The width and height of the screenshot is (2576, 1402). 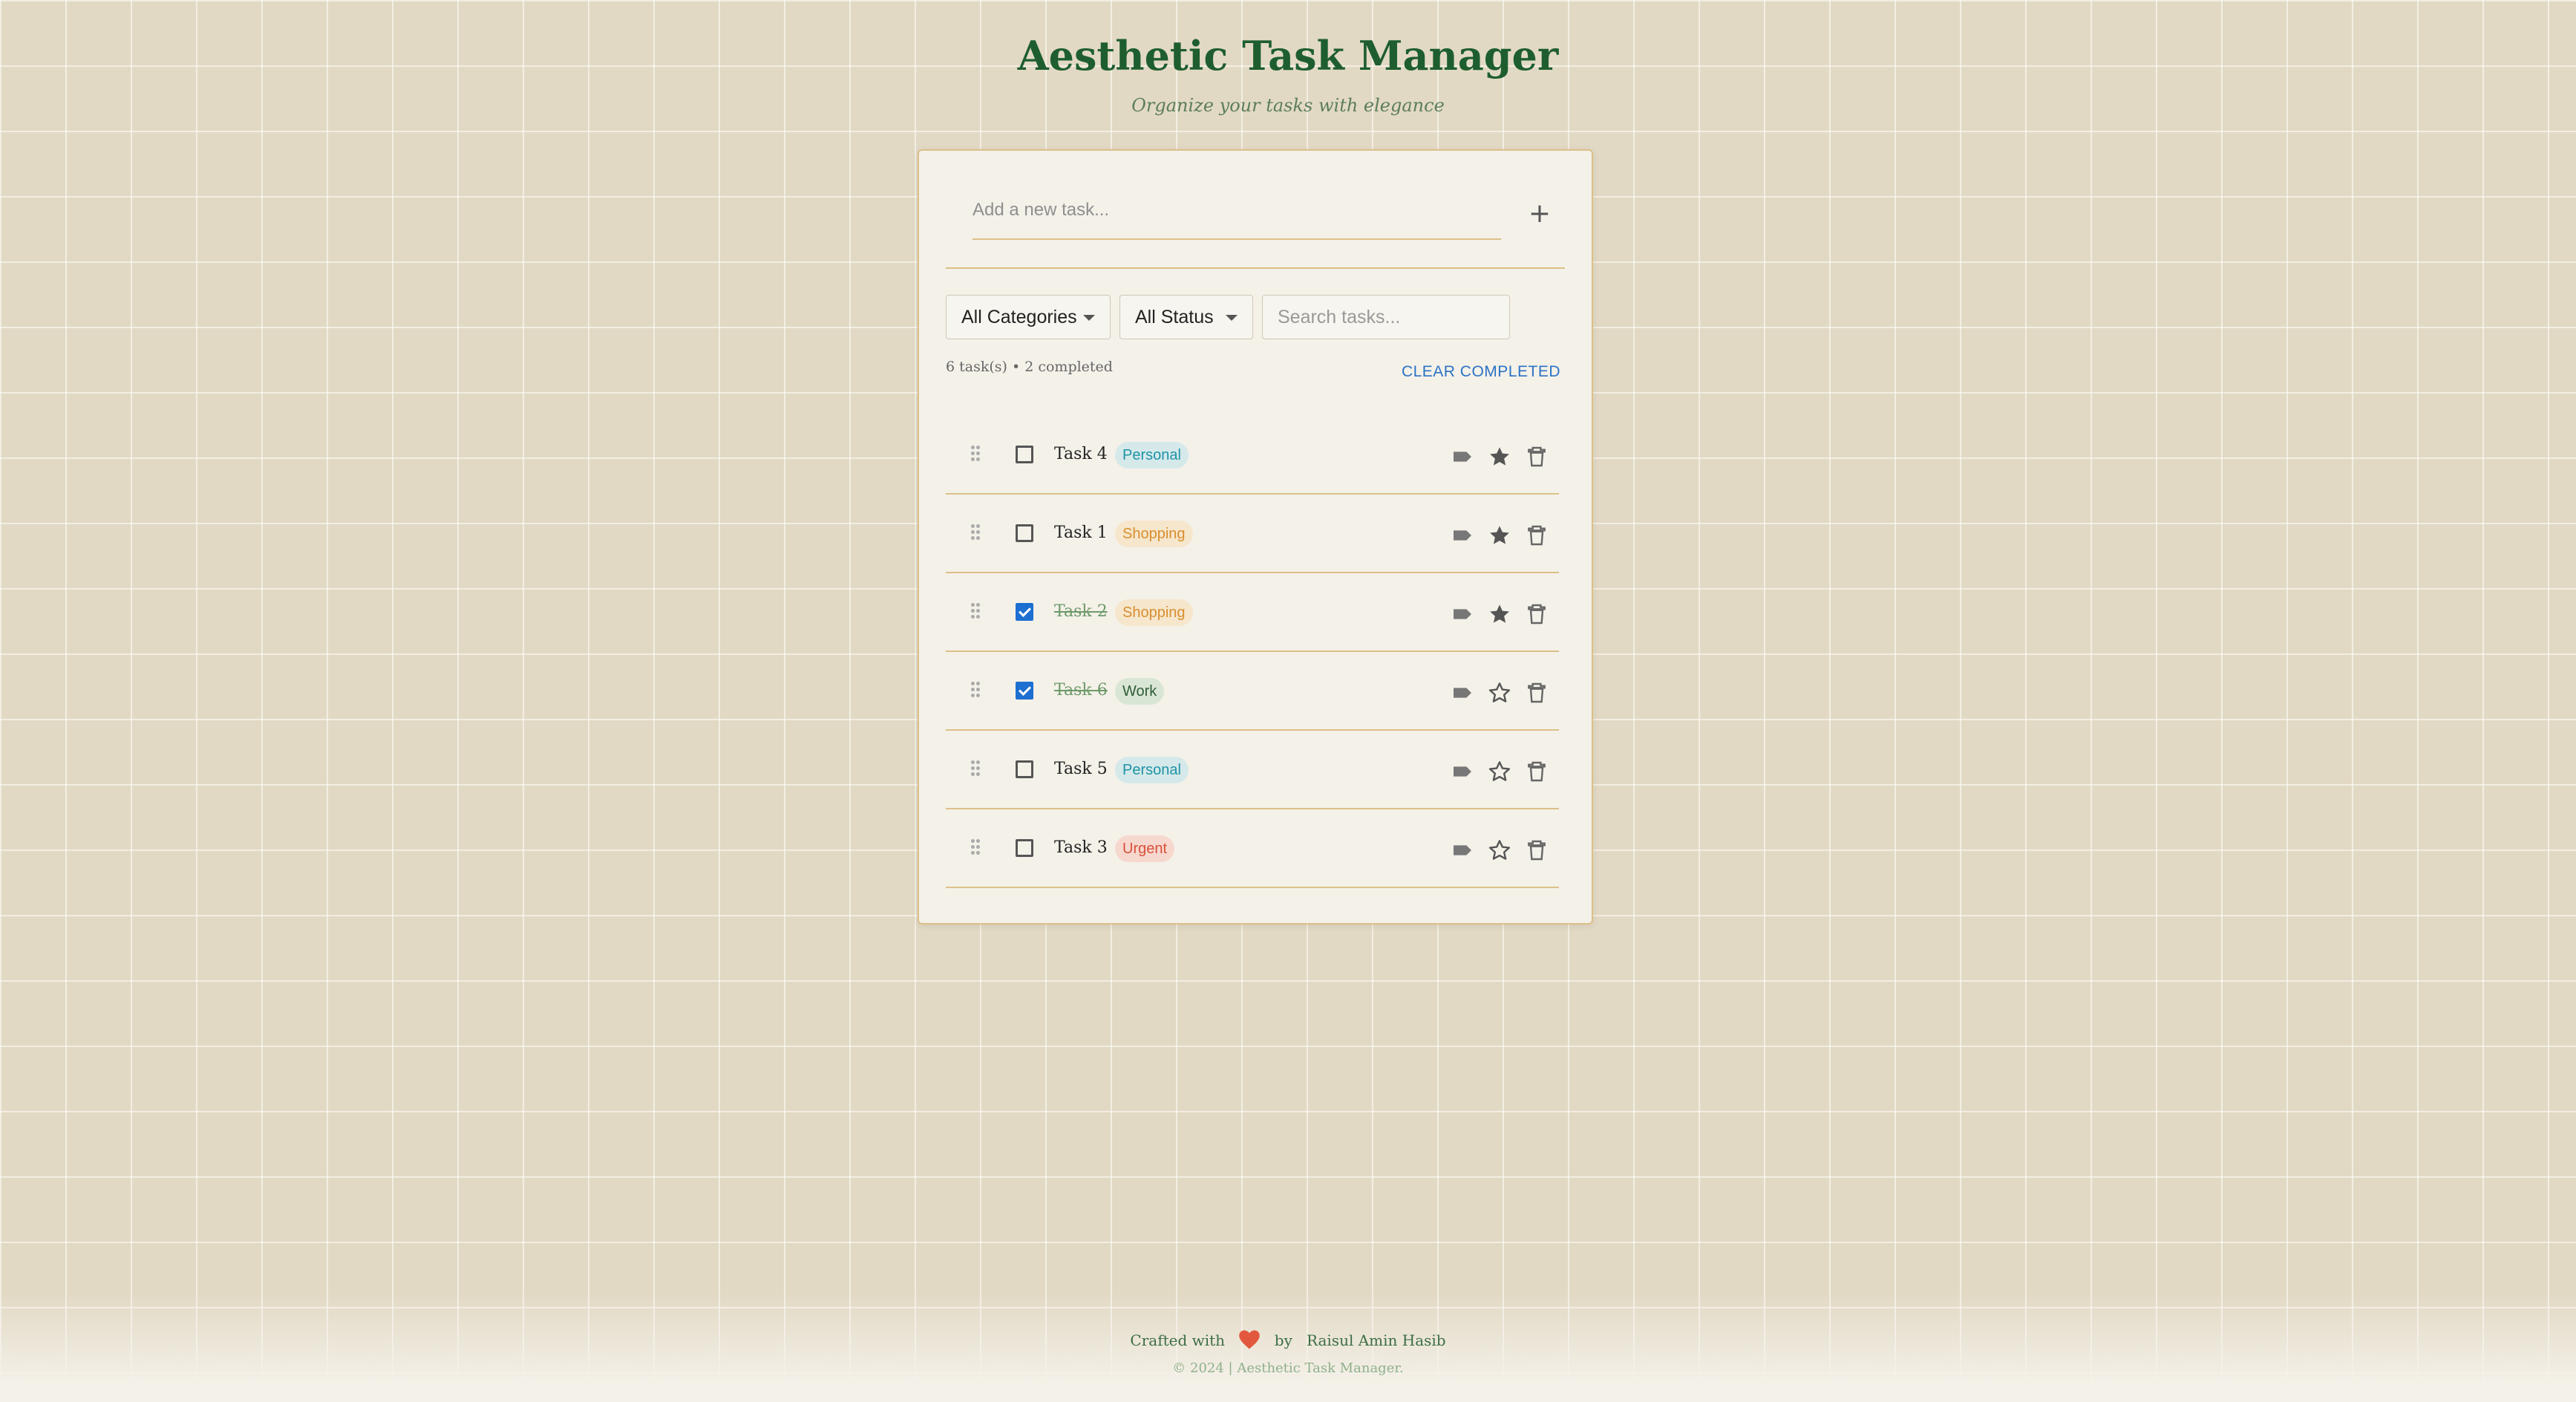 I want to click on task-count-summary: 6 task(s) • 2 completed, so click(x=1029, y=367).